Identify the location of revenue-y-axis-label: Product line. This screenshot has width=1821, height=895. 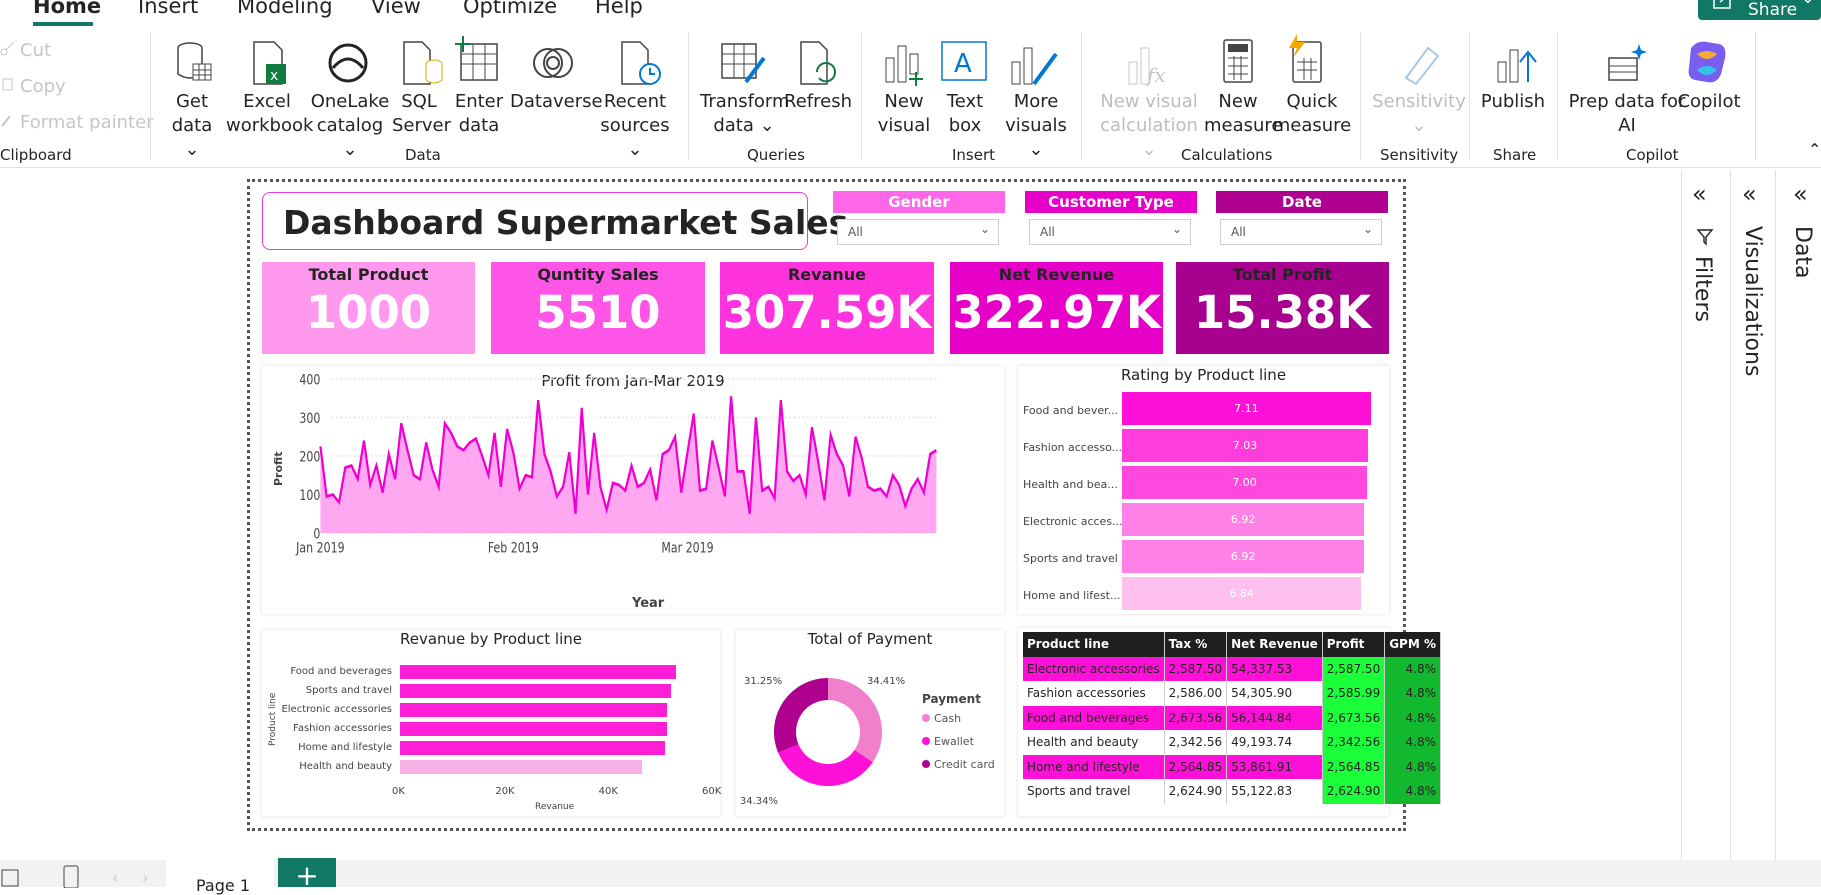
(273, 719).